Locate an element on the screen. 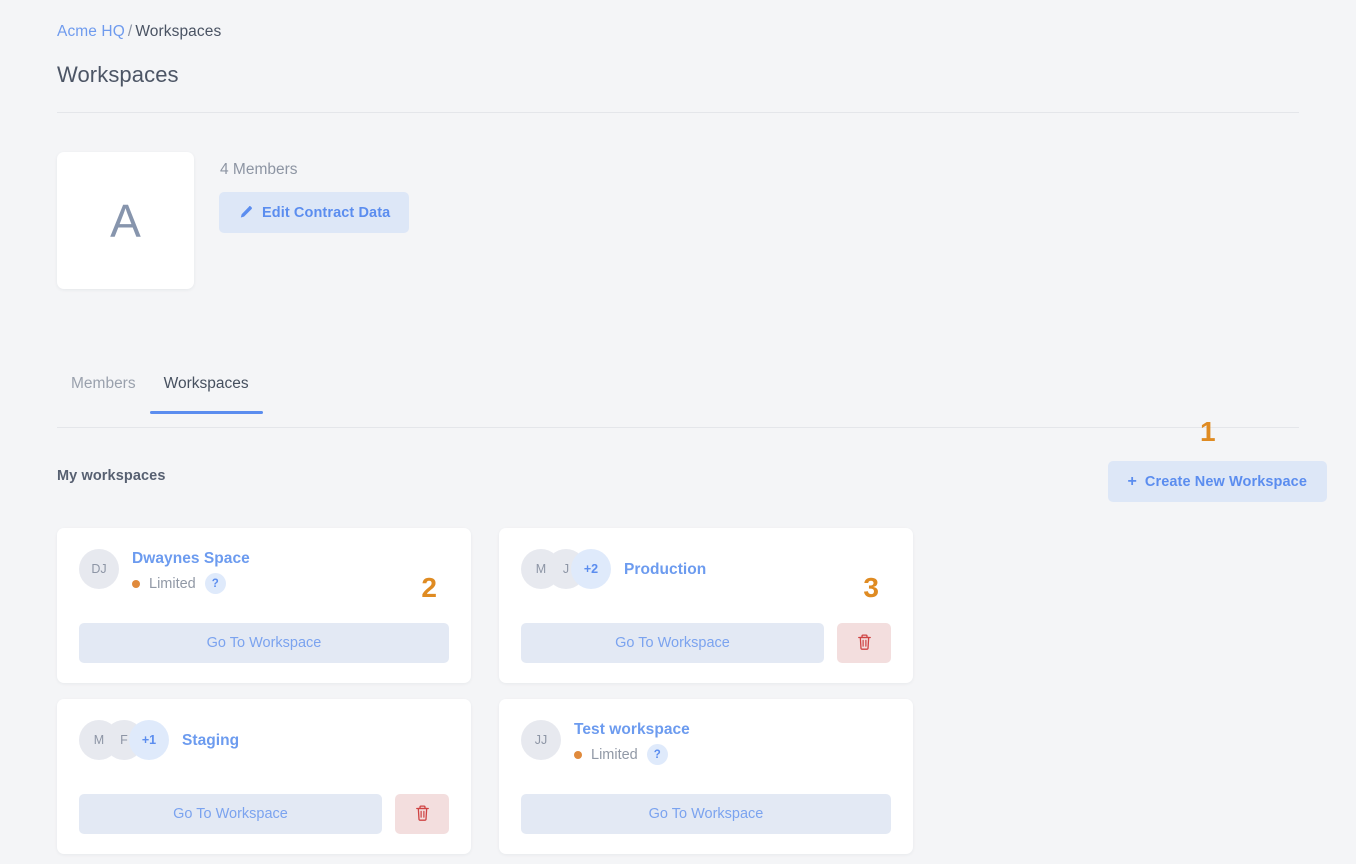  workspace-name-link: Test workspace is located at coordinates (632, 730).